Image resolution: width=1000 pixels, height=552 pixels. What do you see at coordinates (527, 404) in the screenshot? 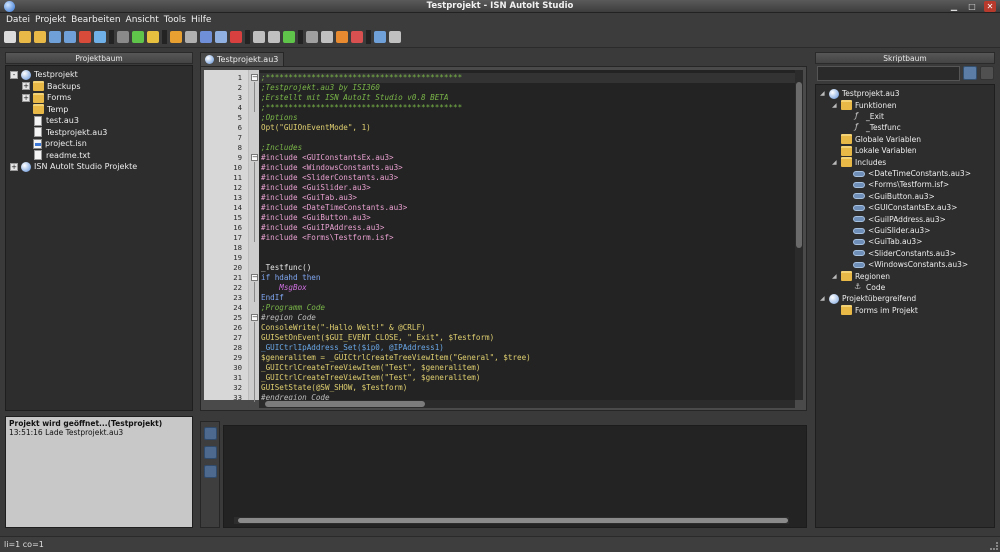
I see `horizontal-scrollbar` at bounding box center [527, 404].